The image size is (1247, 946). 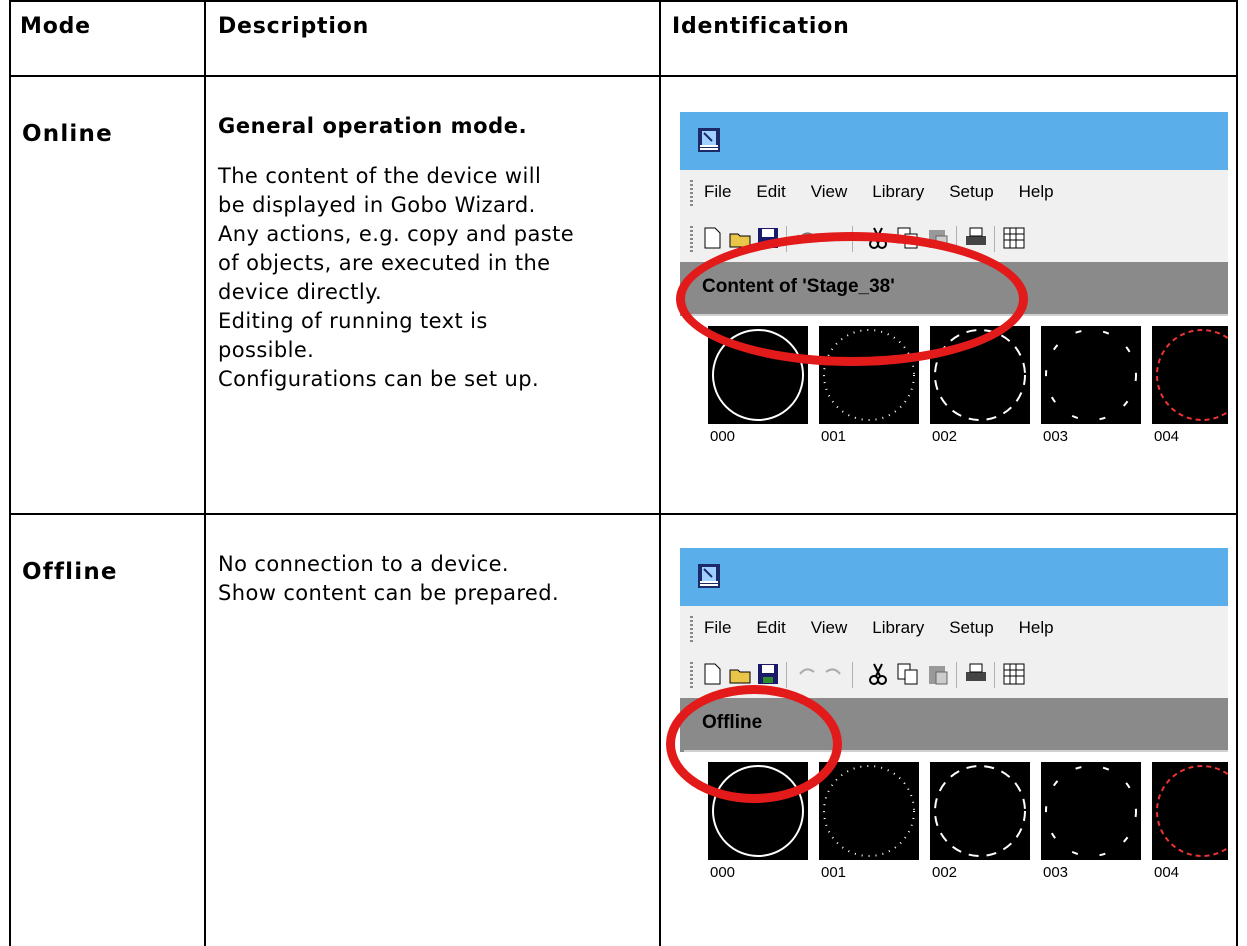 What do you see at coordinates (834, 674) in the screenshot?
I see `redo-icon` at bounding box center [834, 674].